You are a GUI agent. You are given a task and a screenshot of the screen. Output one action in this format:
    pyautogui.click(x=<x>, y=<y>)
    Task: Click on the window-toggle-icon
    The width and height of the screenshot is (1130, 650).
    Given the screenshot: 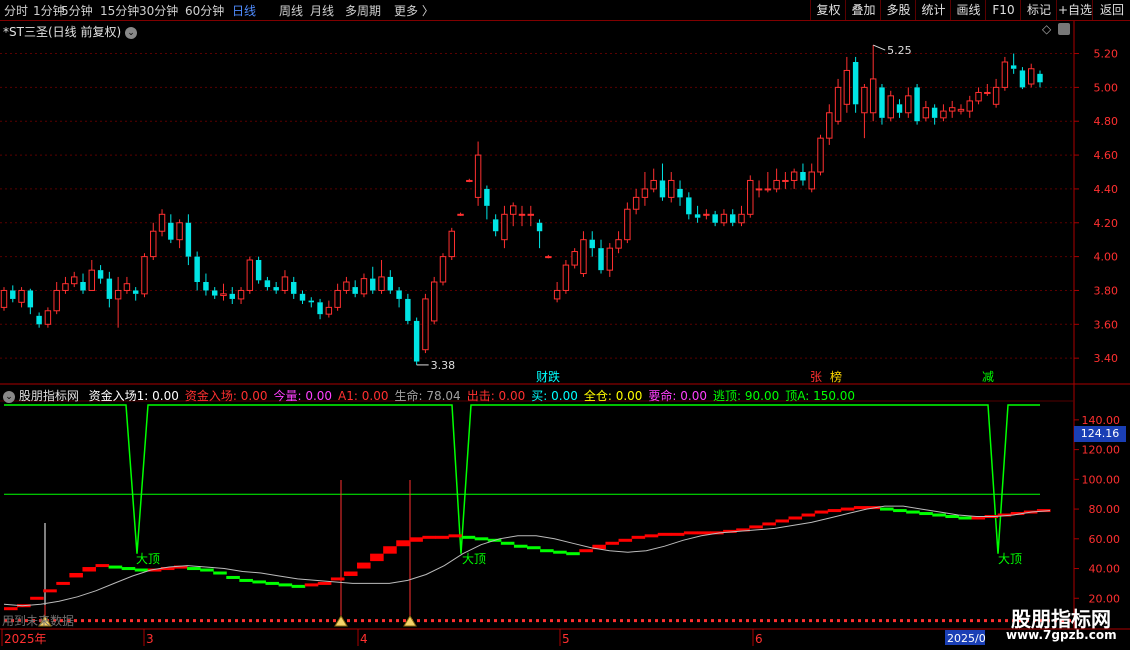 What is the action you would take?
    pyautogui.click(x=1064, y=29)
    